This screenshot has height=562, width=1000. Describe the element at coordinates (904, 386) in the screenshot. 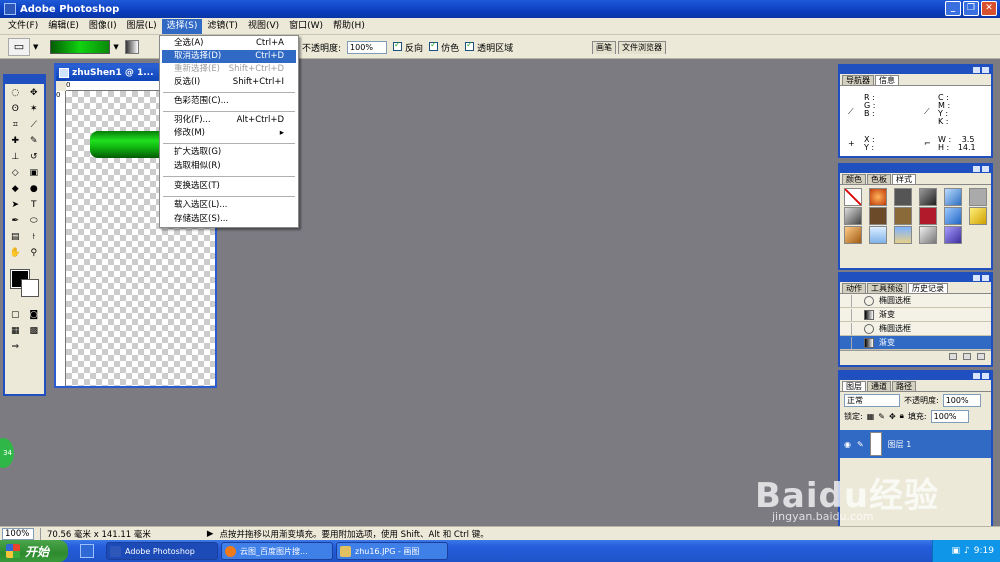

I see `tab-paths: 路径` at that location.